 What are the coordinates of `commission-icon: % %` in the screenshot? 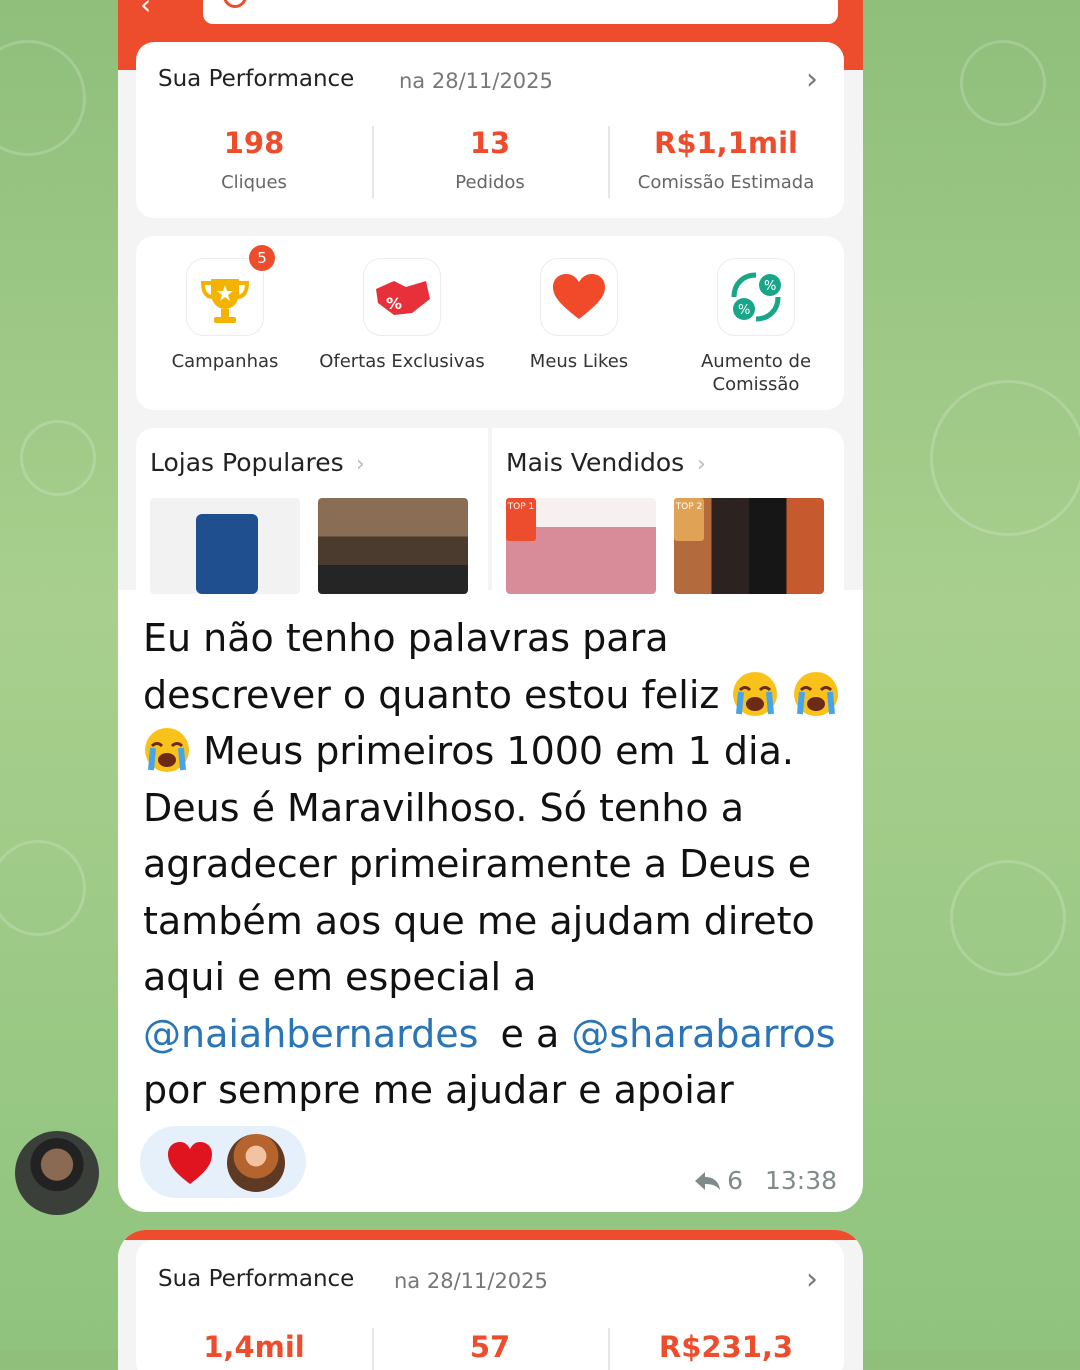 It's located at (756, 297).